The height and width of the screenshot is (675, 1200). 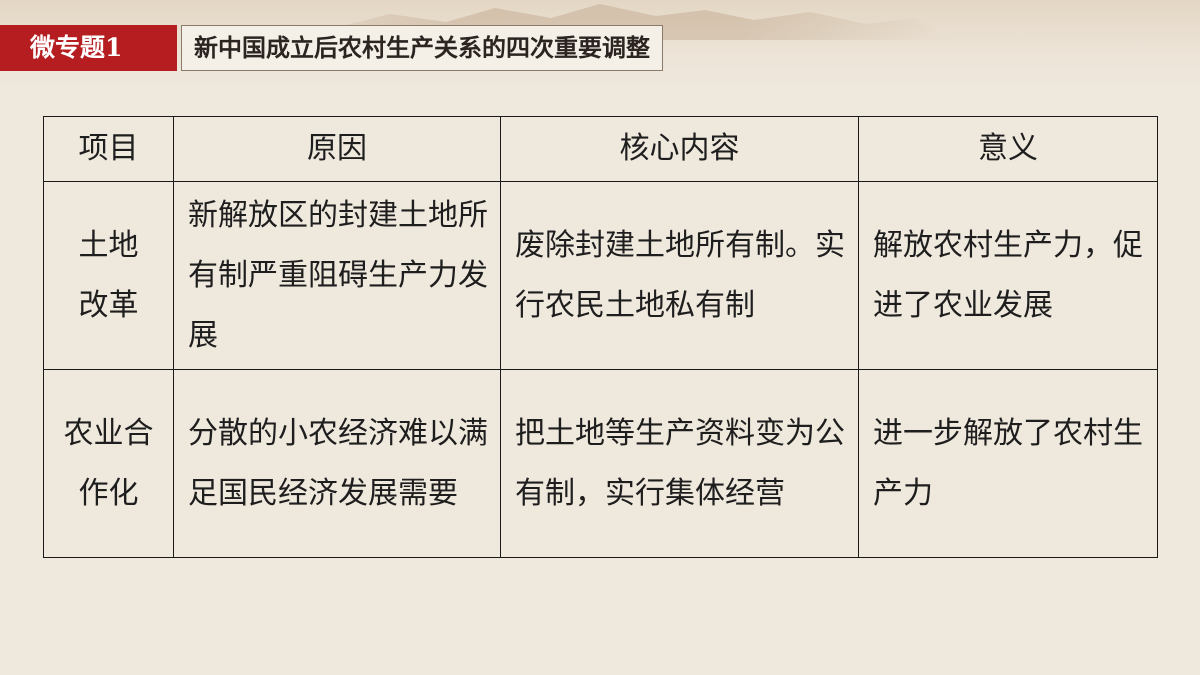 What do you see at coordinates (108, 433) in the screenshot?
I see `item-line: 农业合` at bounding box center [108, 433].